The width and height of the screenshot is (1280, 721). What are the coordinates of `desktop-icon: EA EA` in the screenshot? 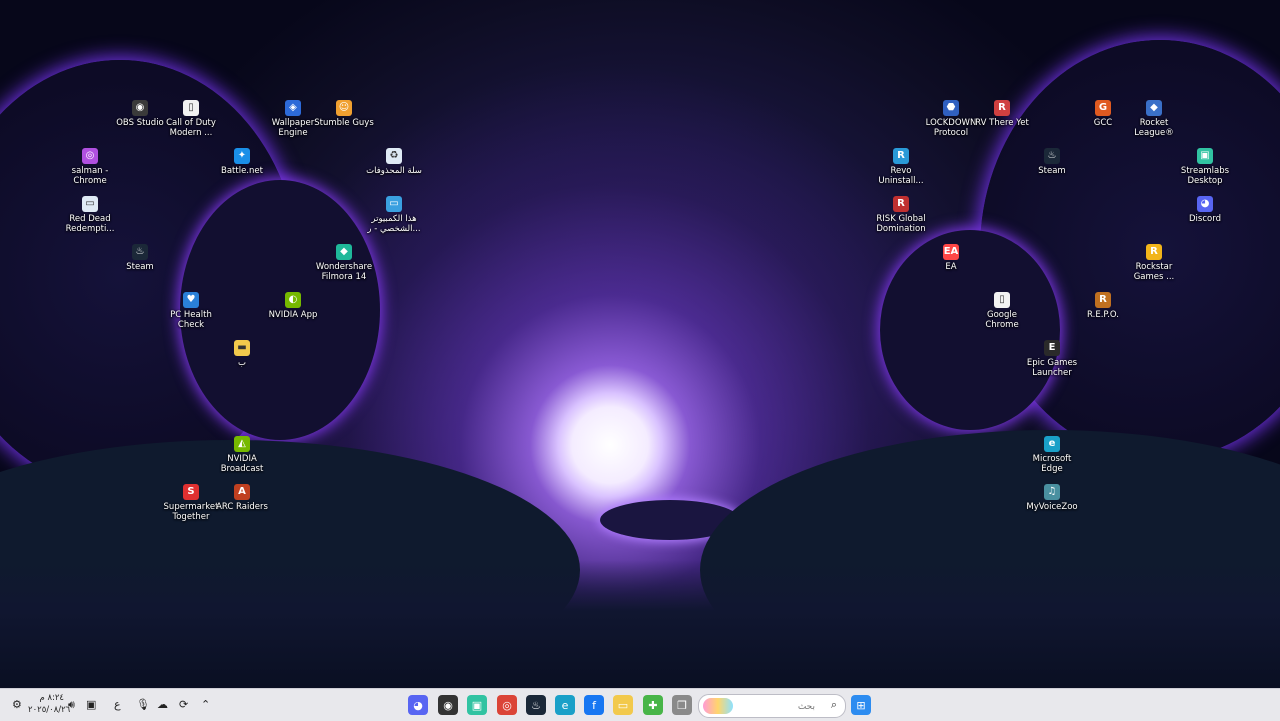 It's located at (951, 258).